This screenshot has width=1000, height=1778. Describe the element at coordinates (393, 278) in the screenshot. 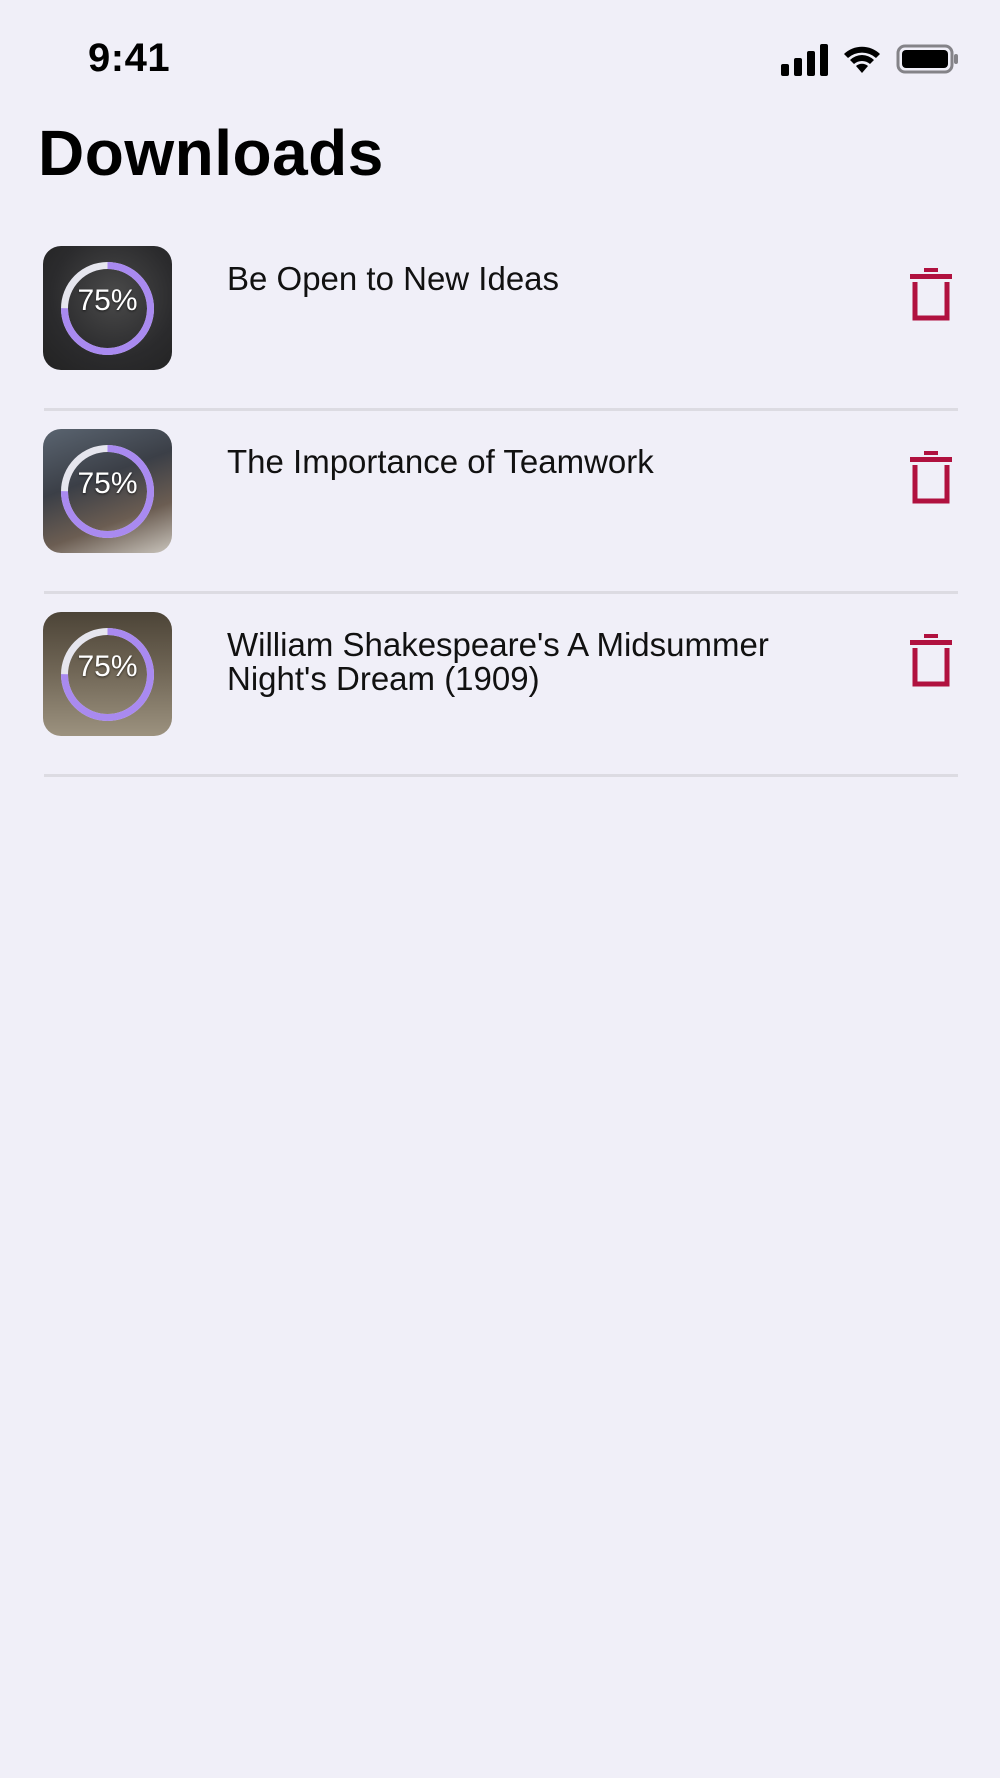

I see `download-title: Be Open to New Ideas` at that location.